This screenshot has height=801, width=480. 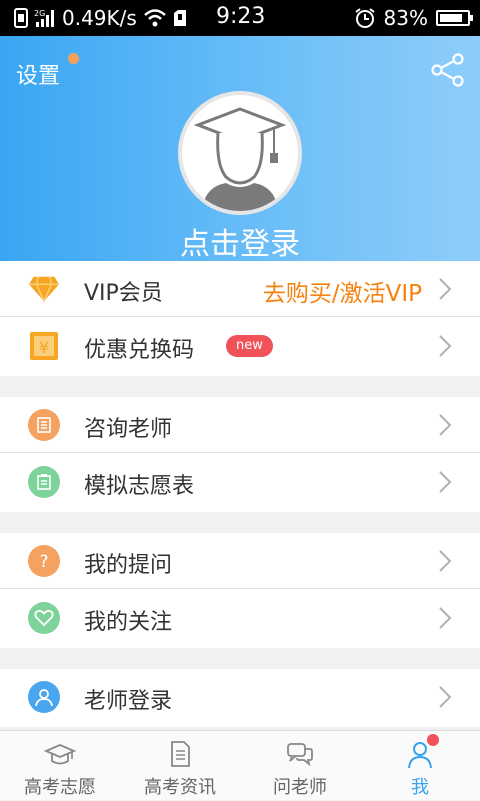 What do you see at coordinates (180, 754) in the screenshot?
I see `news-icon` at bounding box center [180, 754].